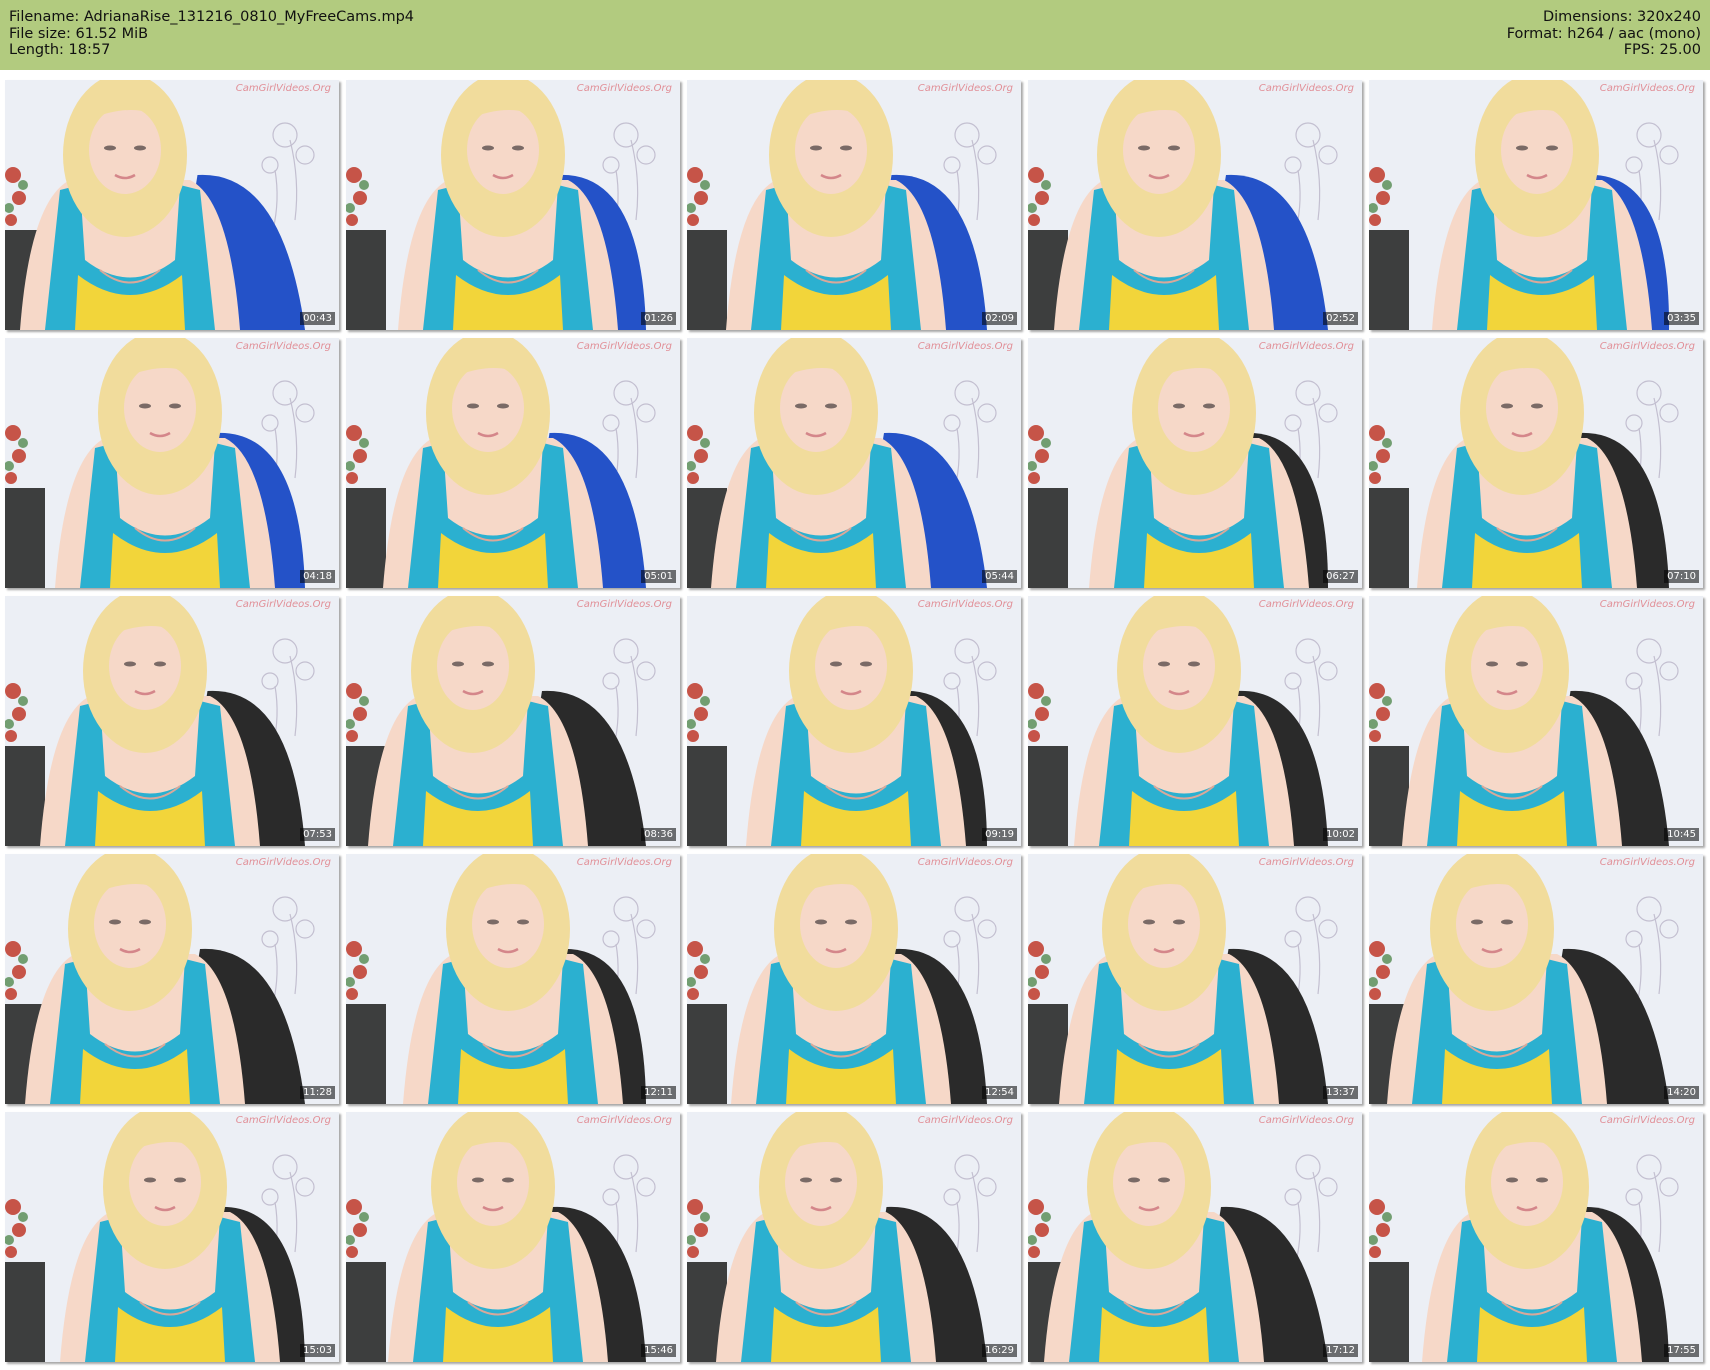  I want to click on thumbnail-frame: CamGirlVideos.Org 02:52, so click(1195, 205).